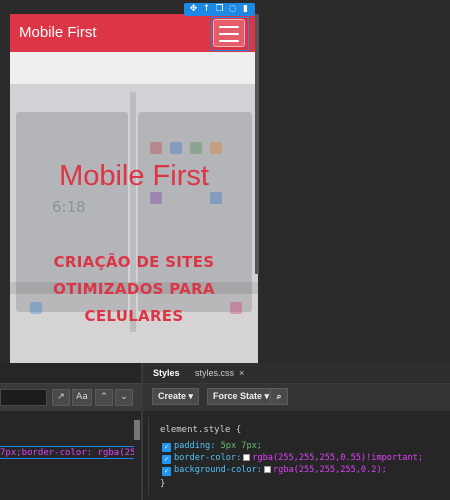 This screenshot has width=450, height=500. What do you see at coordinates (166, 373) in the screenshot?
I see `tab-styles: Styles` at bounding box center [166, 373].